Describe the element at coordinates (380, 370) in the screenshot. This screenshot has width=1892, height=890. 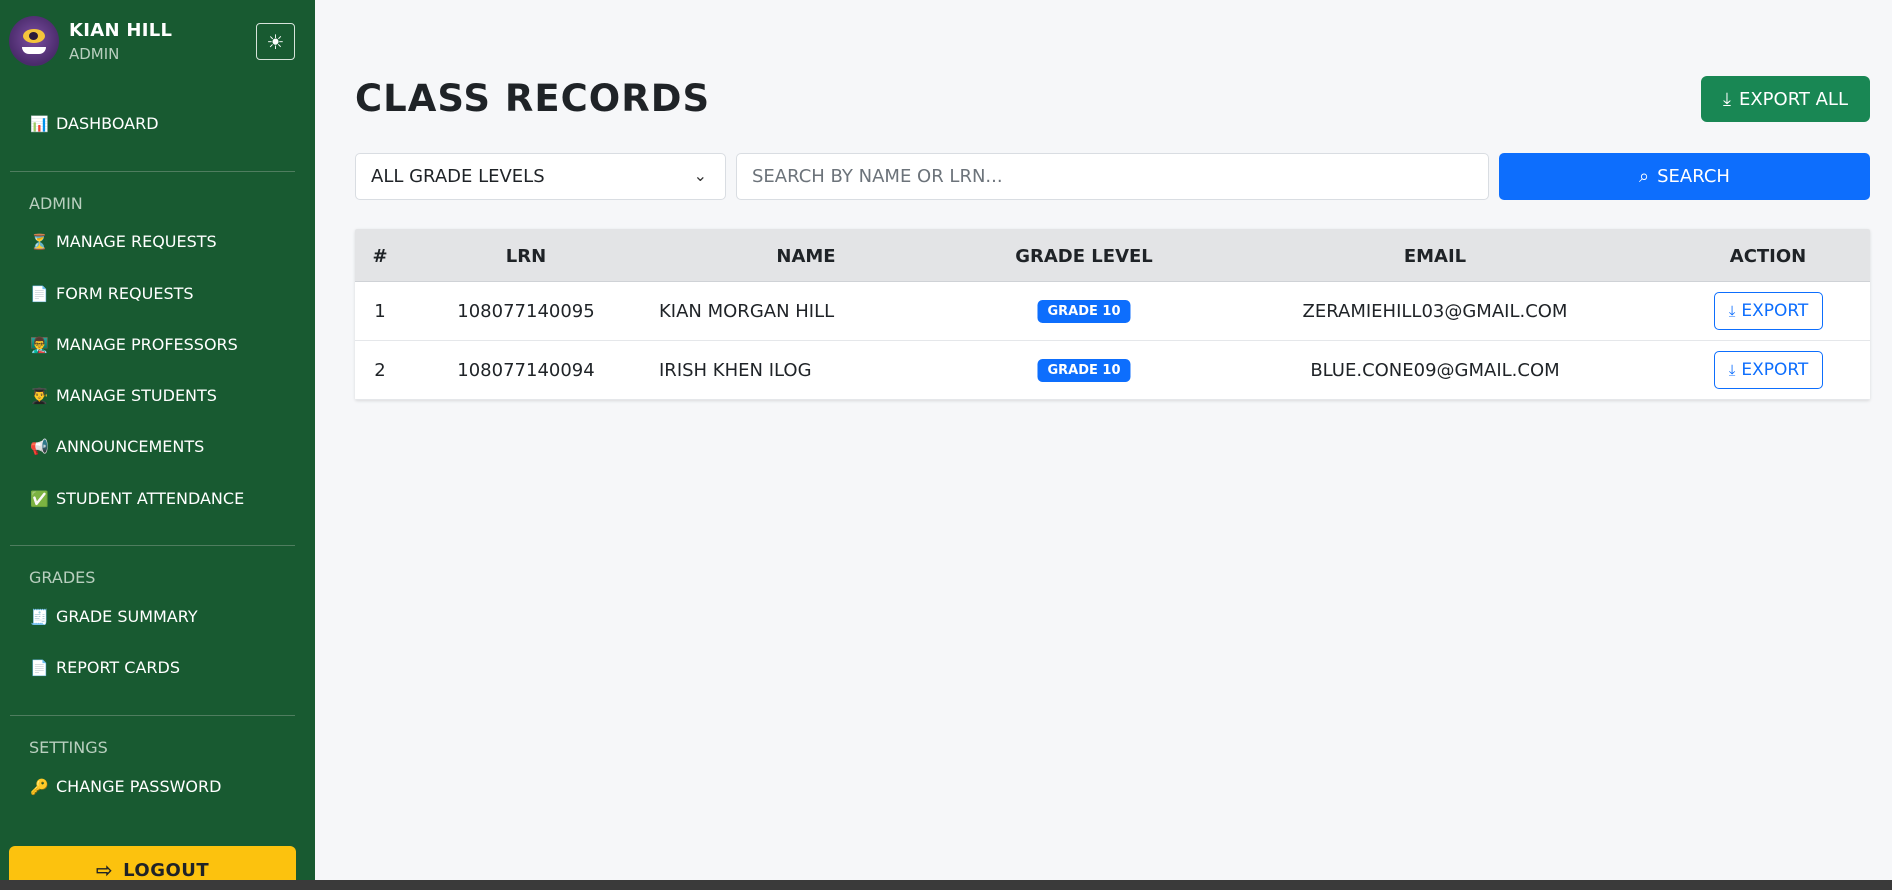
I see `cell-number: 2` at that location.